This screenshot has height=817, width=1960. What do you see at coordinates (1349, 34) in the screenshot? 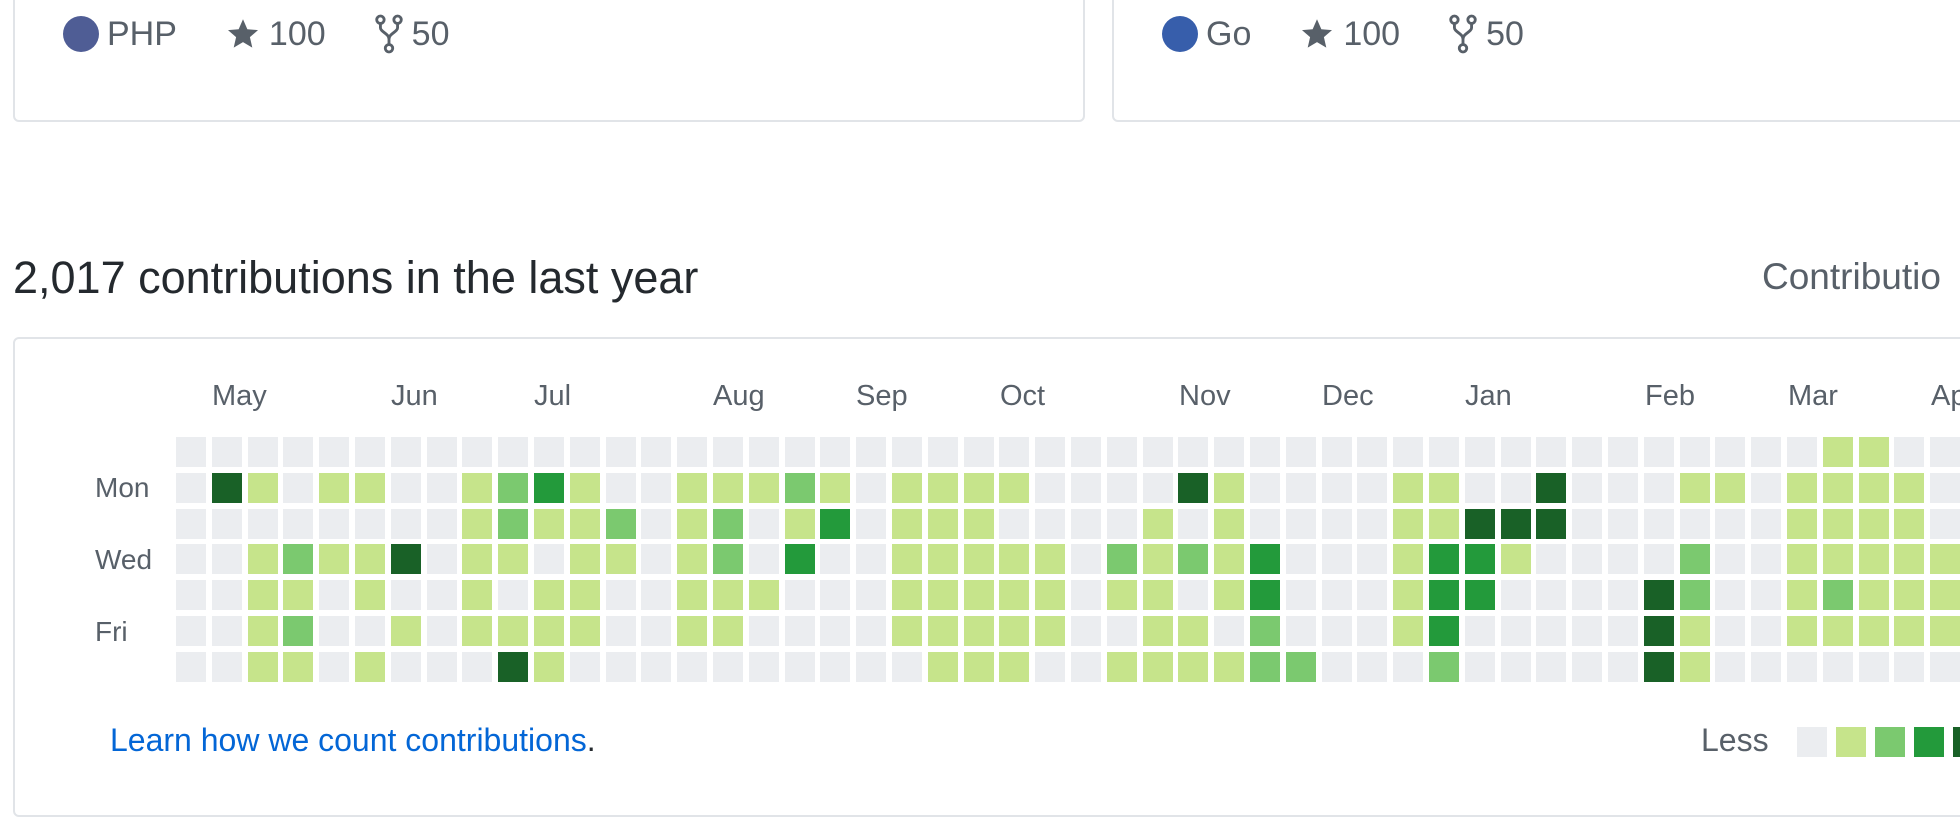
I see `repo-stars: 100` at bounding box center [1349, 34].